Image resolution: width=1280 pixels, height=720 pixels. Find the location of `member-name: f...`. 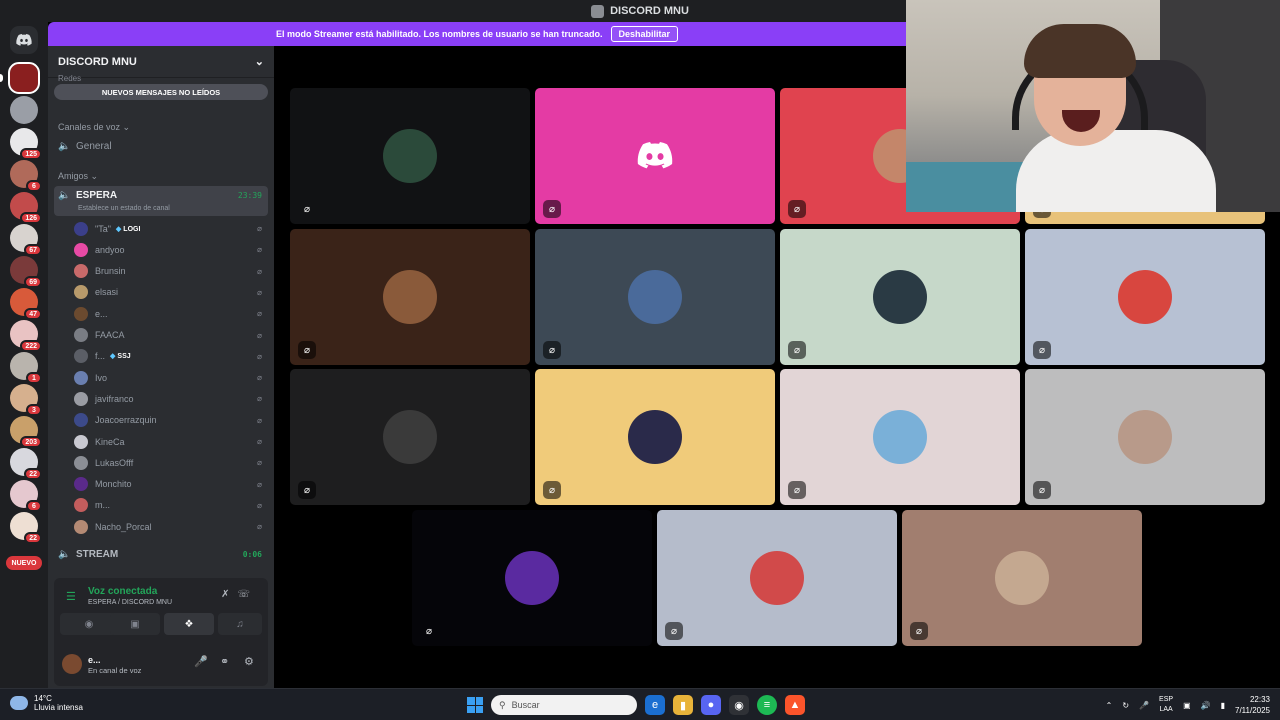

member-name: f... is located at coordinates (100, 356).